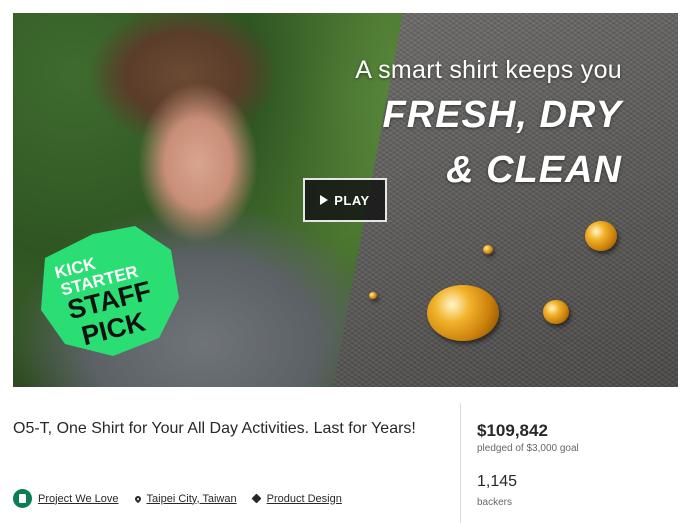 The height and width of the screenshot is (523, 700). What do you see at coordinates (534, 170) in the screenshot?
I see `hero-tagline-2: & CLEAN` at bounding box center [534, 170].